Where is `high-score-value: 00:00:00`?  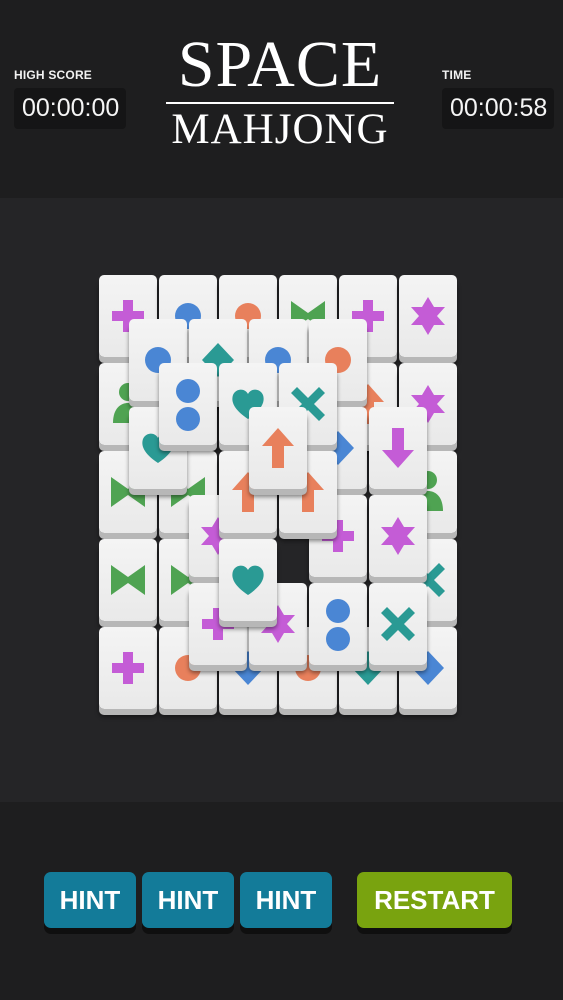 high-score-value: 00:00:00 is located at coordinates (70, 108).